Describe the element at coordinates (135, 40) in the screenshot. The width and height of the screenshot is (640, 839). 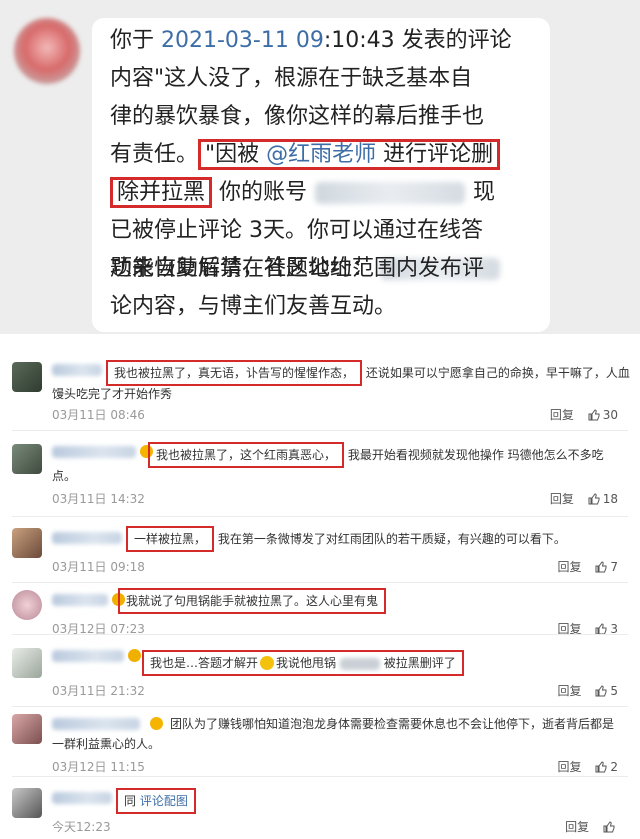
I see `notice-text: 你于` at that location.